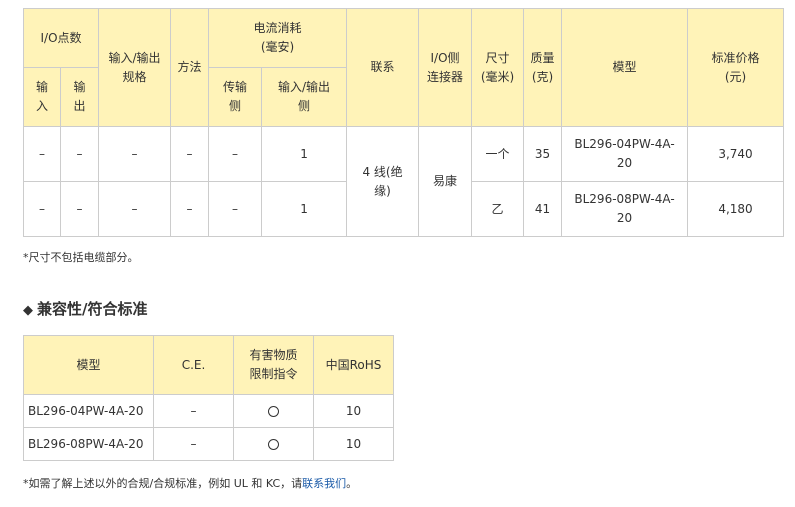  What do you see at coordinates (445, 67) in the screenshot?
I see `header-io-connector: I/O侧连接器` at bounding box center [445, 67].